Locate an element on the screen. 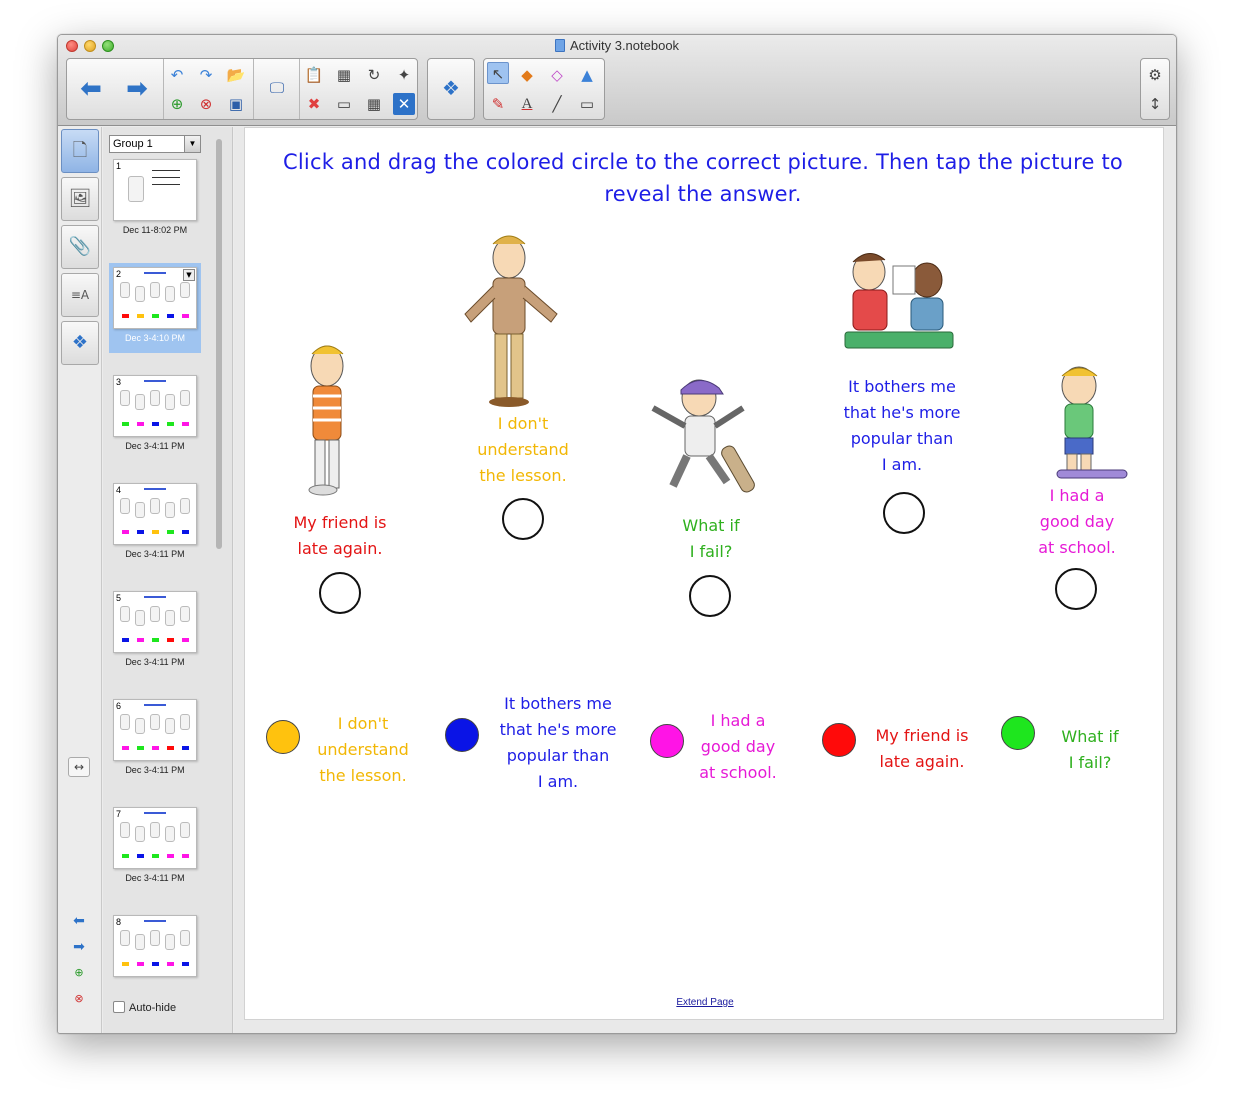  gallery-tab: 🖼 is located at coordinates (80, 199).